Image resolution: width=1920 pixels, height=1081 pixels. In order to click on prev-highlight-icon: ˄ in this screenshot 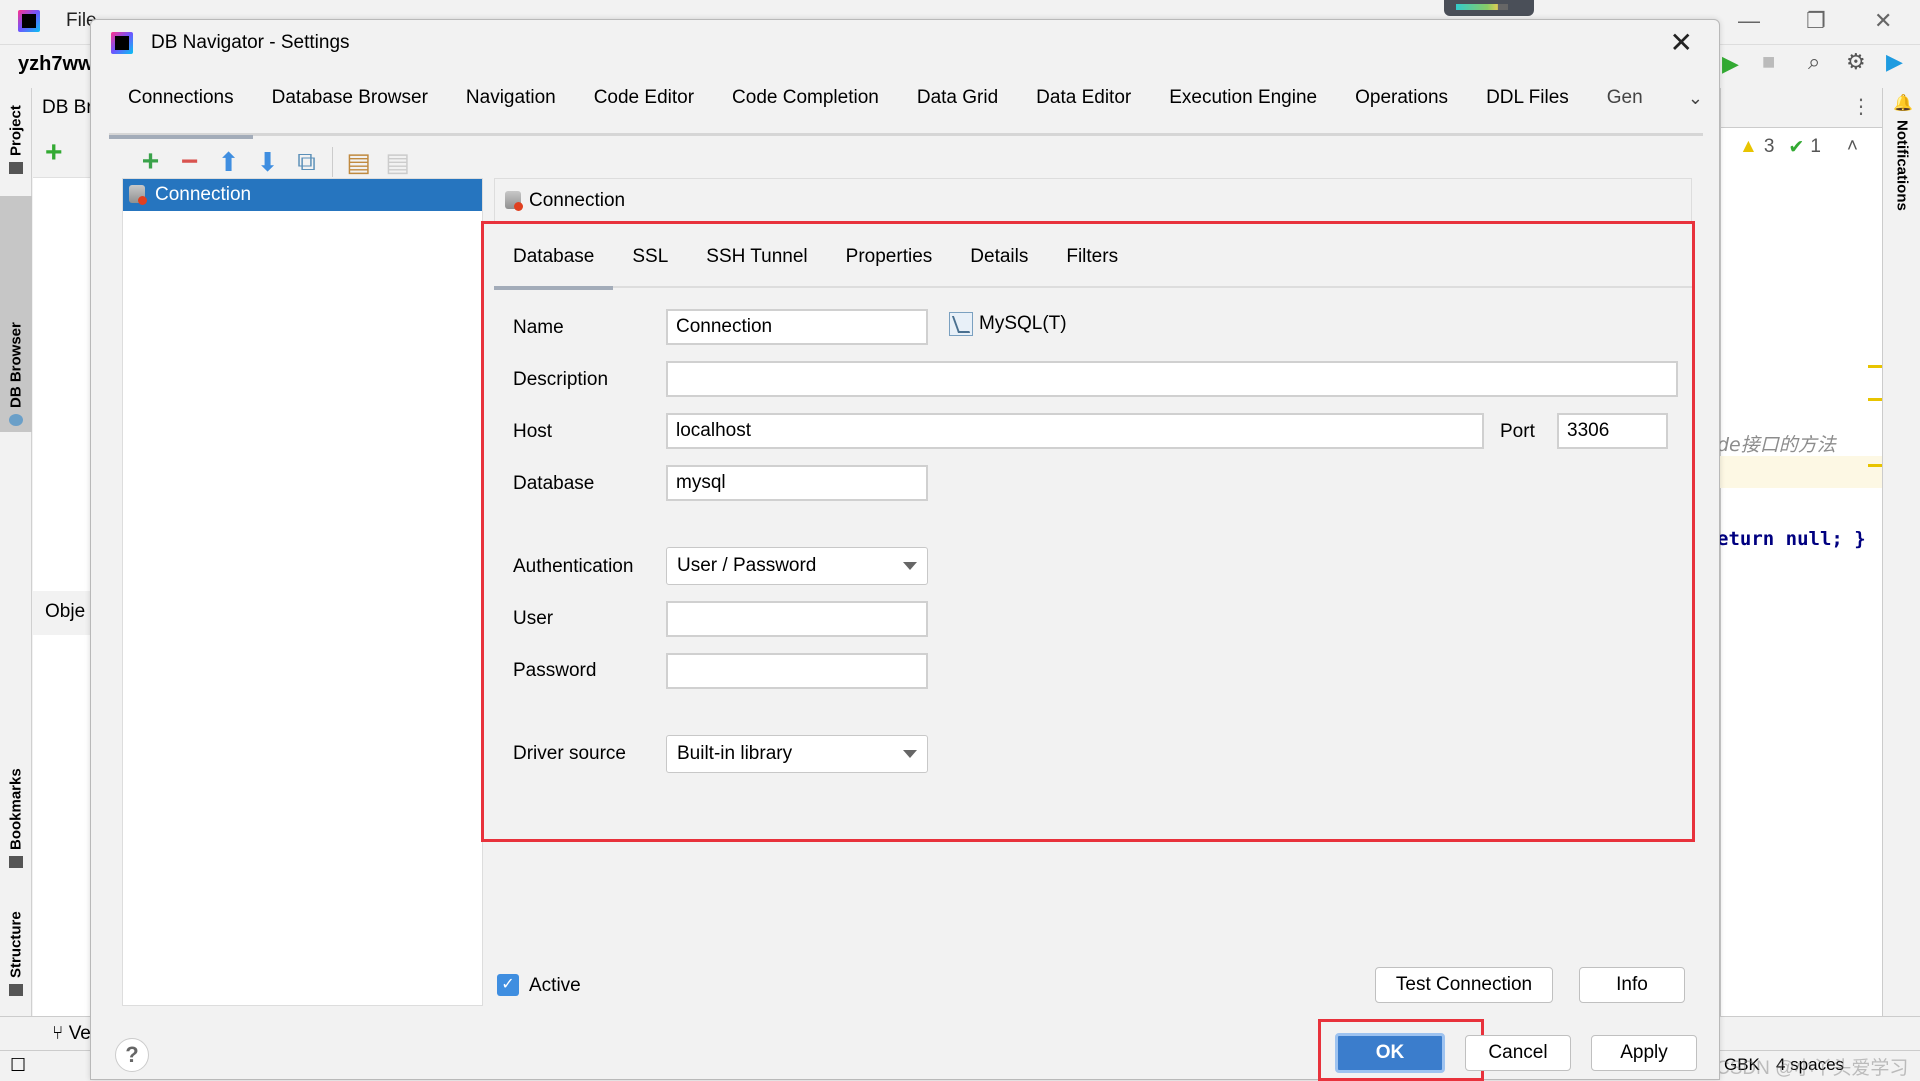, I will do `click(1852, 147)`.